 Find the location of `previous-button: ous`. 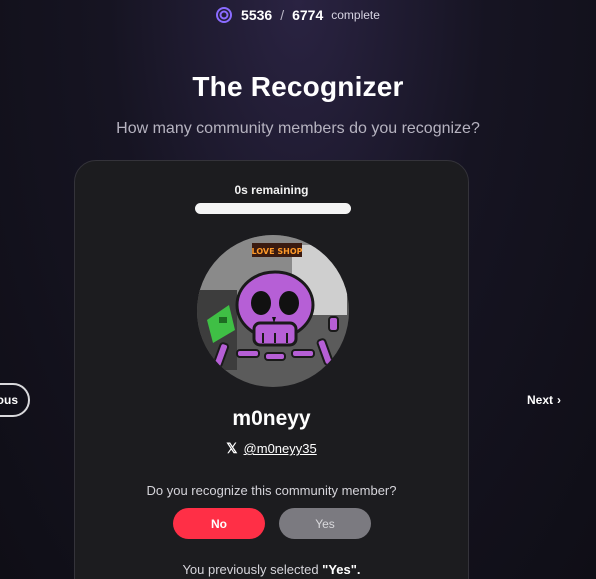

previous-button: ous is located at coordinates (15, 400).